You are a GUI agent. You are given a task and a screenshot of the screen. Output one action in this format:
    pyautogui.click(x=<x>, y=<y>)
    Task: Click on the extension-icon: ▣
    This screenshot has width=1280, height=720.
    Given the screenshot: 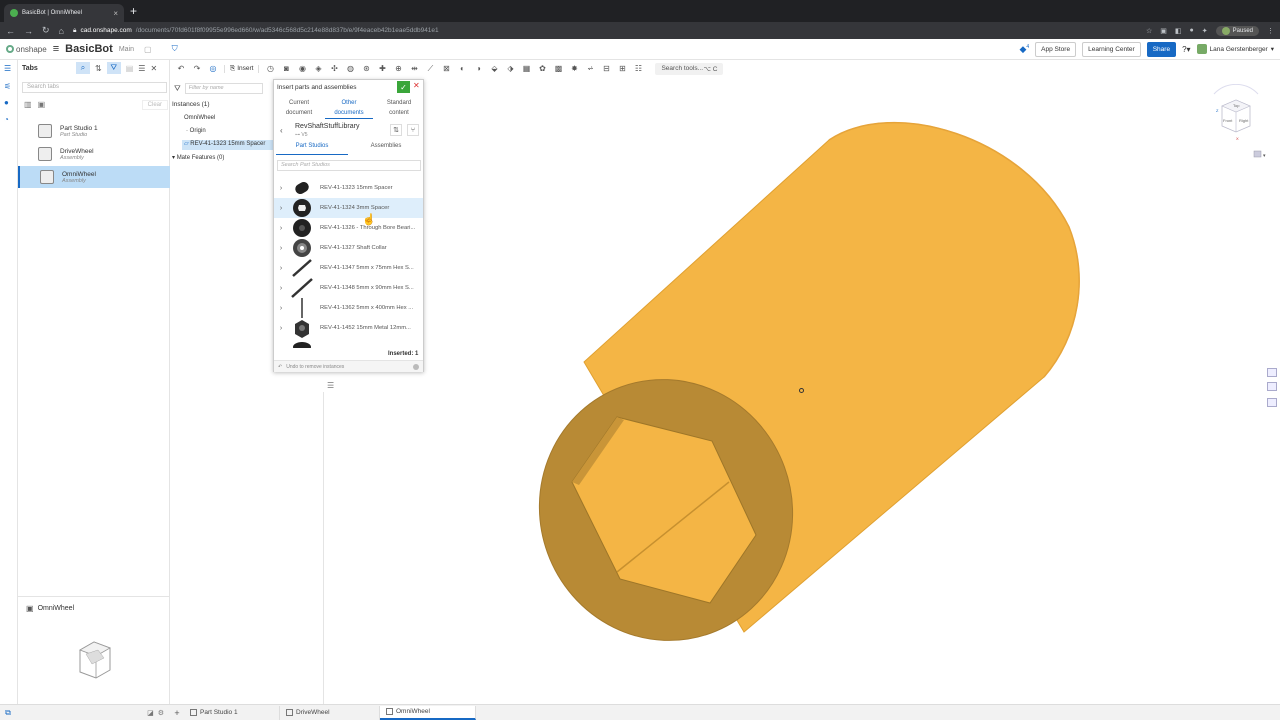 What is the action you would take?
    pyautogui.click(x=1163, y=31)
    